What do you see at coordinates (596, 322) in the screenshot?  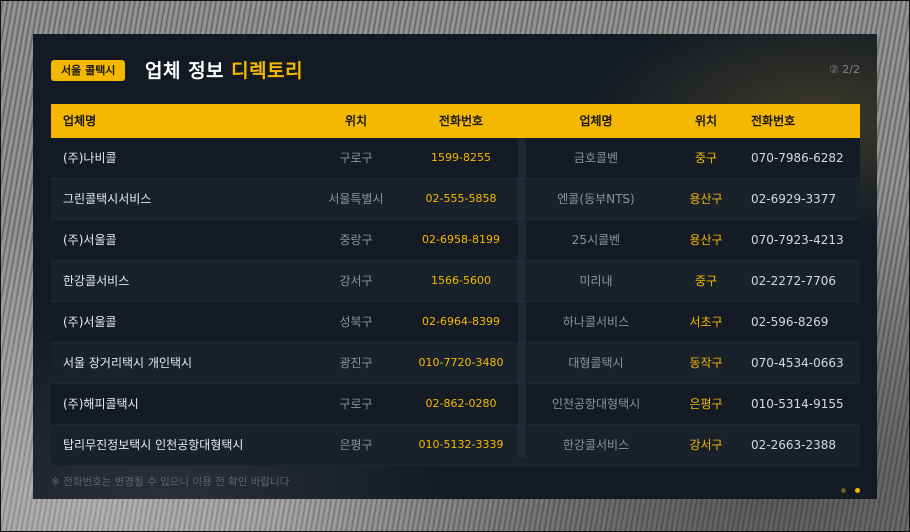 I see `company-name: 하나콜서비스` at bounding box center [596, 322].